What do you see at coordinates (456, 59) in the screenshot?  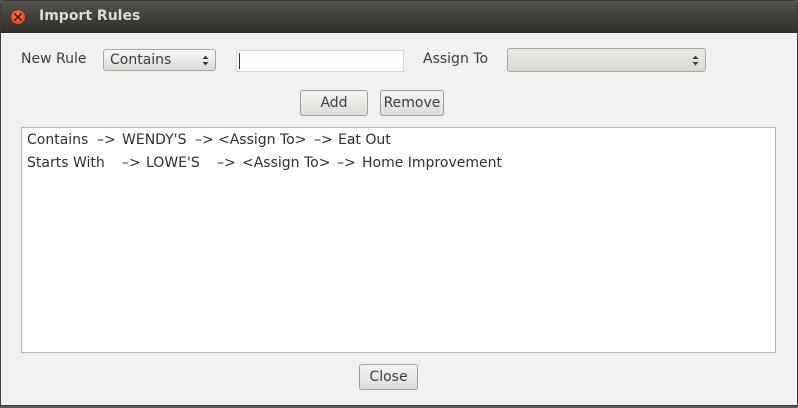 I see `assign-to-label: Assign To` at bounding box center [456, 59].